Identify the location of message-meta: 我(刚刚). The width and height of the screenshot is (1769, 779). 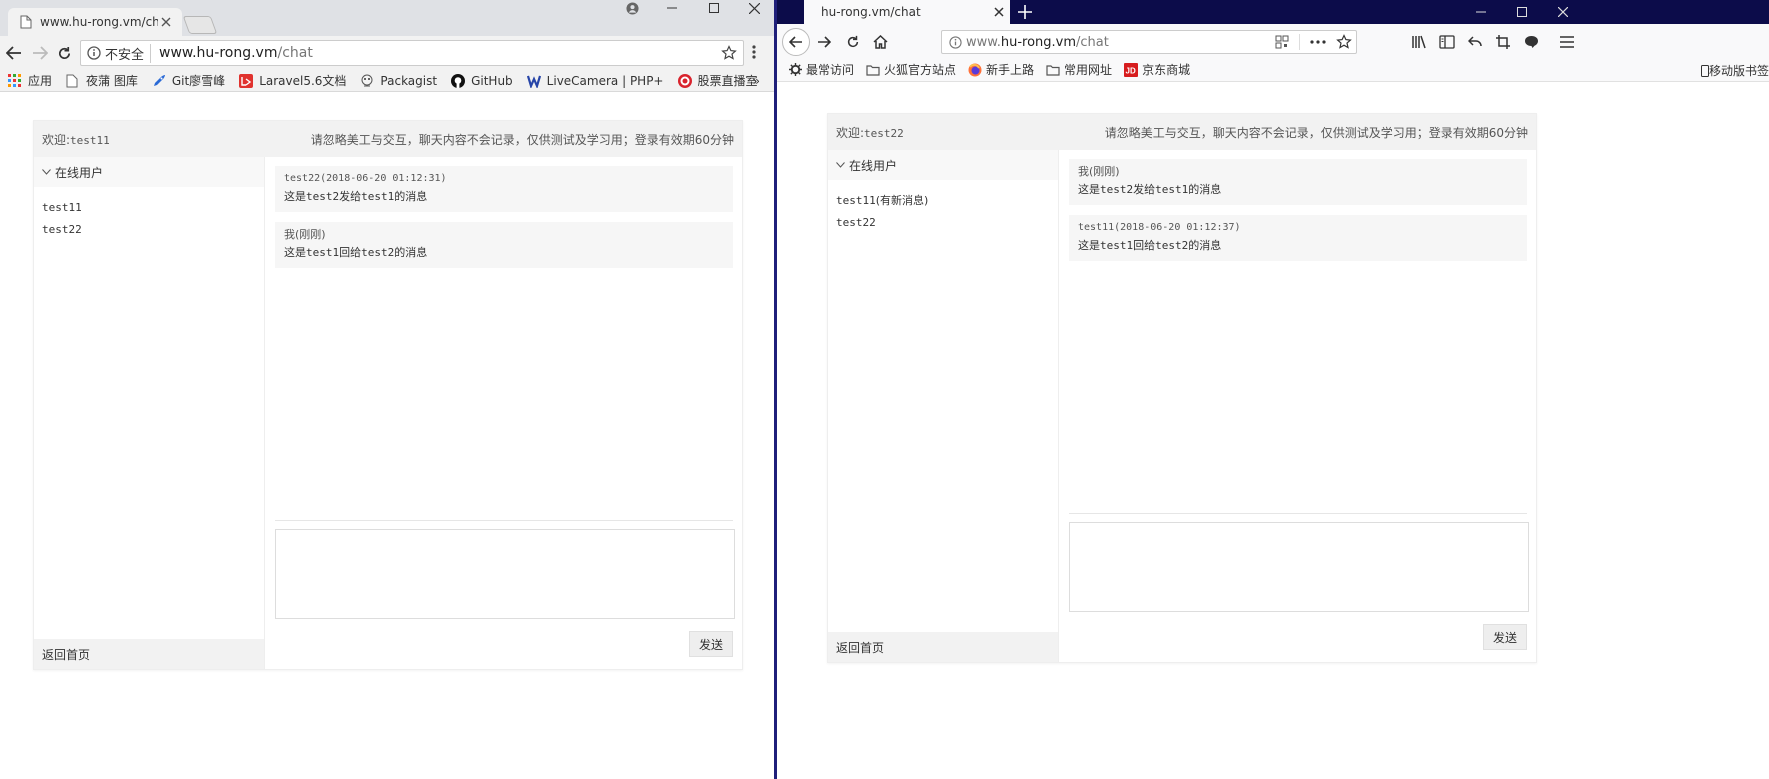
(1298, 172).